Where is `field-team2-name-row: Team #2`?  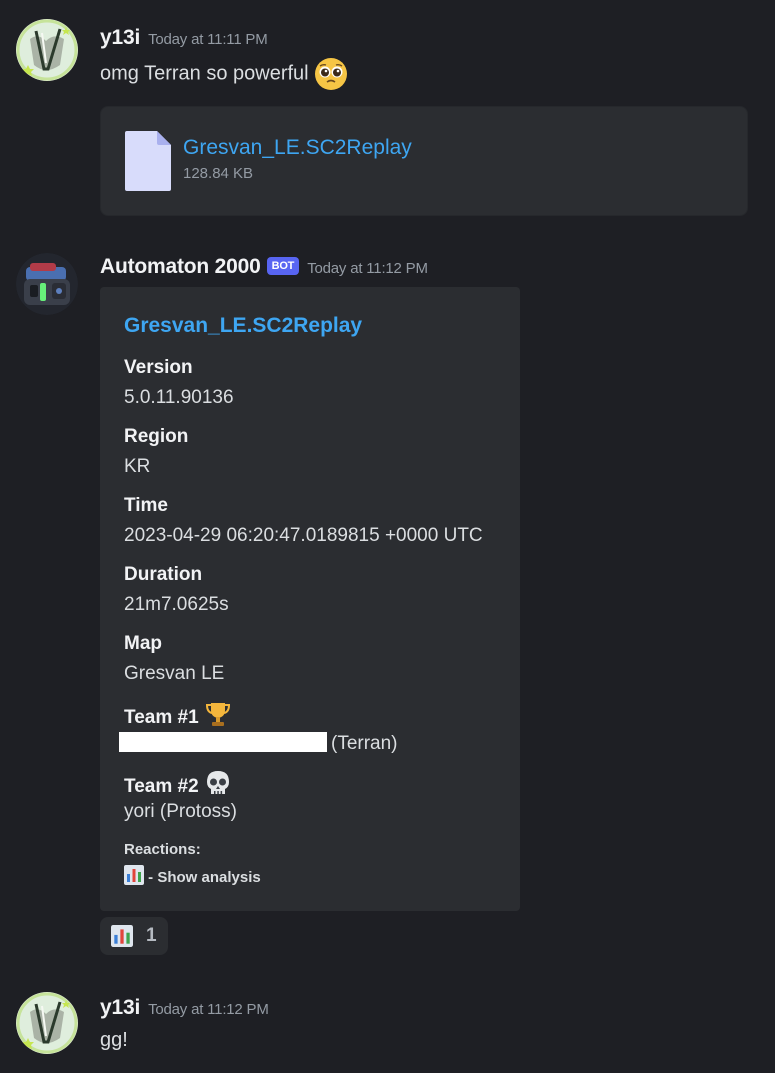
field-team2-name-row: Team #2 is located at coordinates (178, 783).